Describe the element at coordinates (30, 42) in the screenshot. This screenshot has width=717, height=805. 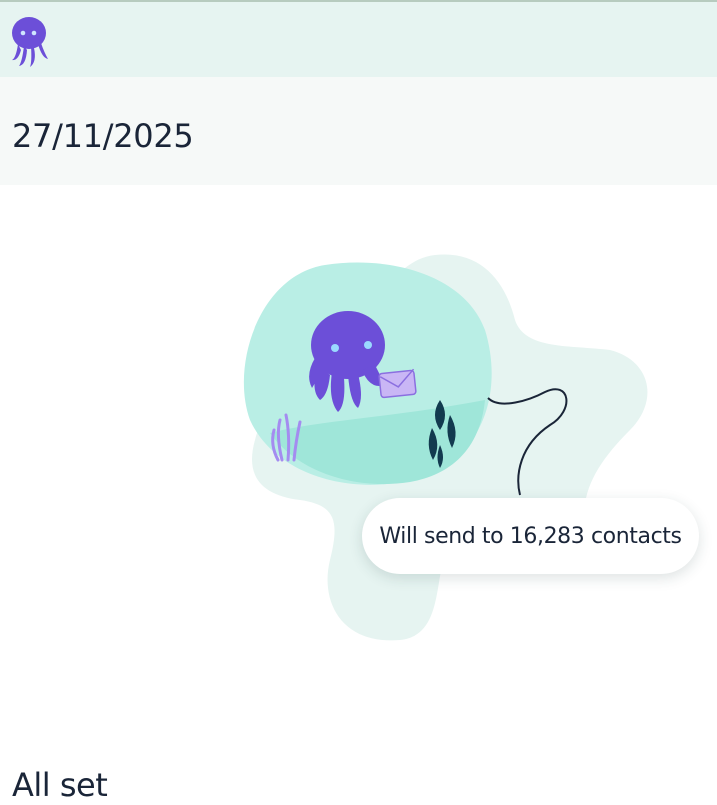
I see `octopus-logo-icon` at that location.